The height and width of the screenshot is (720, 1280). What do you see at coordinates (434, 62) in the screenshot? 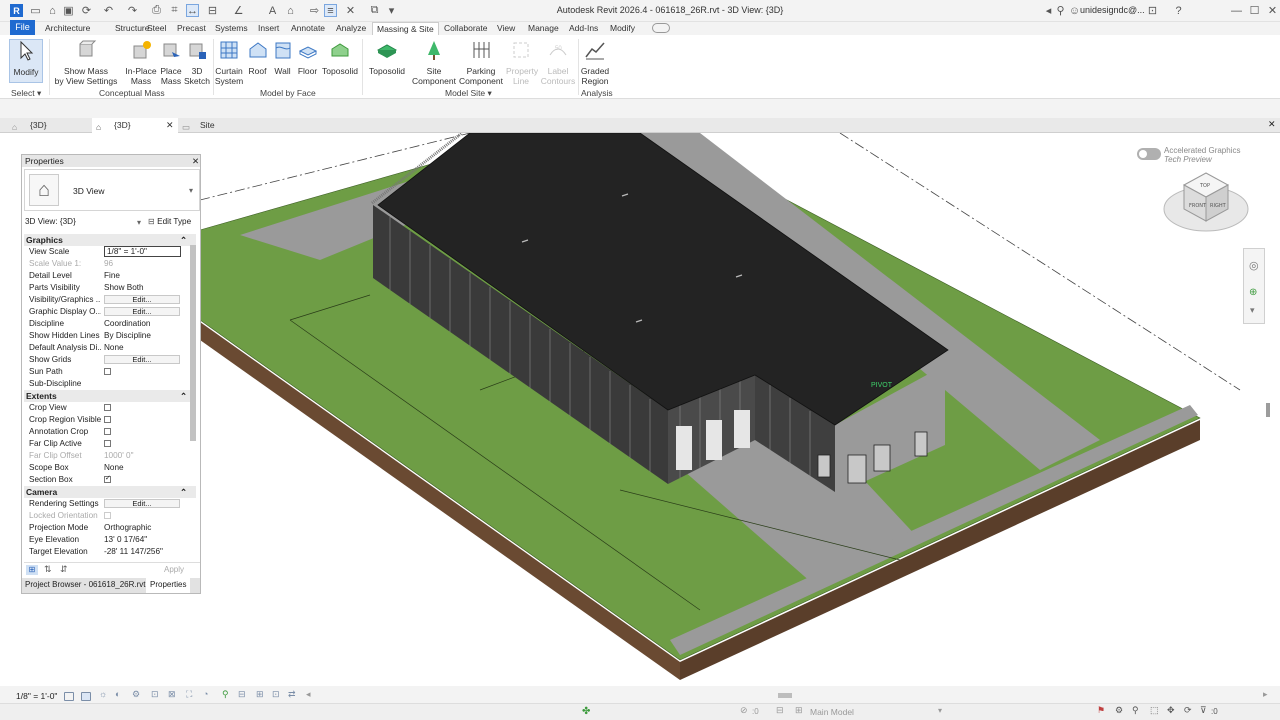
I see `site-component-button: Site Component` at bounding box center [434, 62].